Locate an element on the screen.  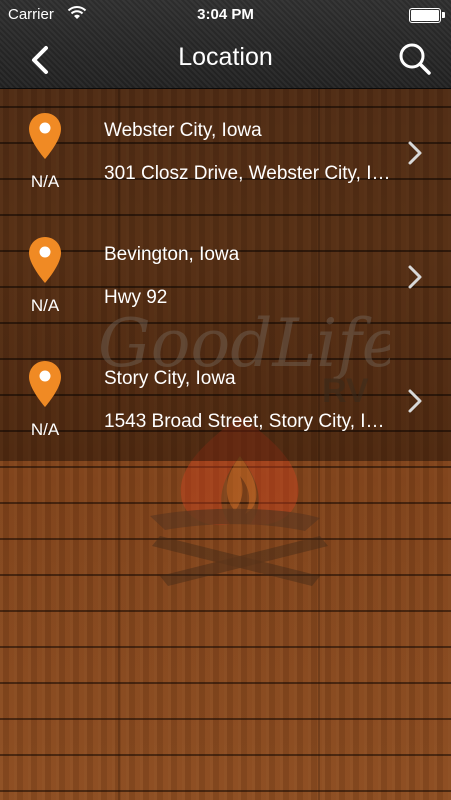
nav-bar: Location is located at coordinates (225, 59).